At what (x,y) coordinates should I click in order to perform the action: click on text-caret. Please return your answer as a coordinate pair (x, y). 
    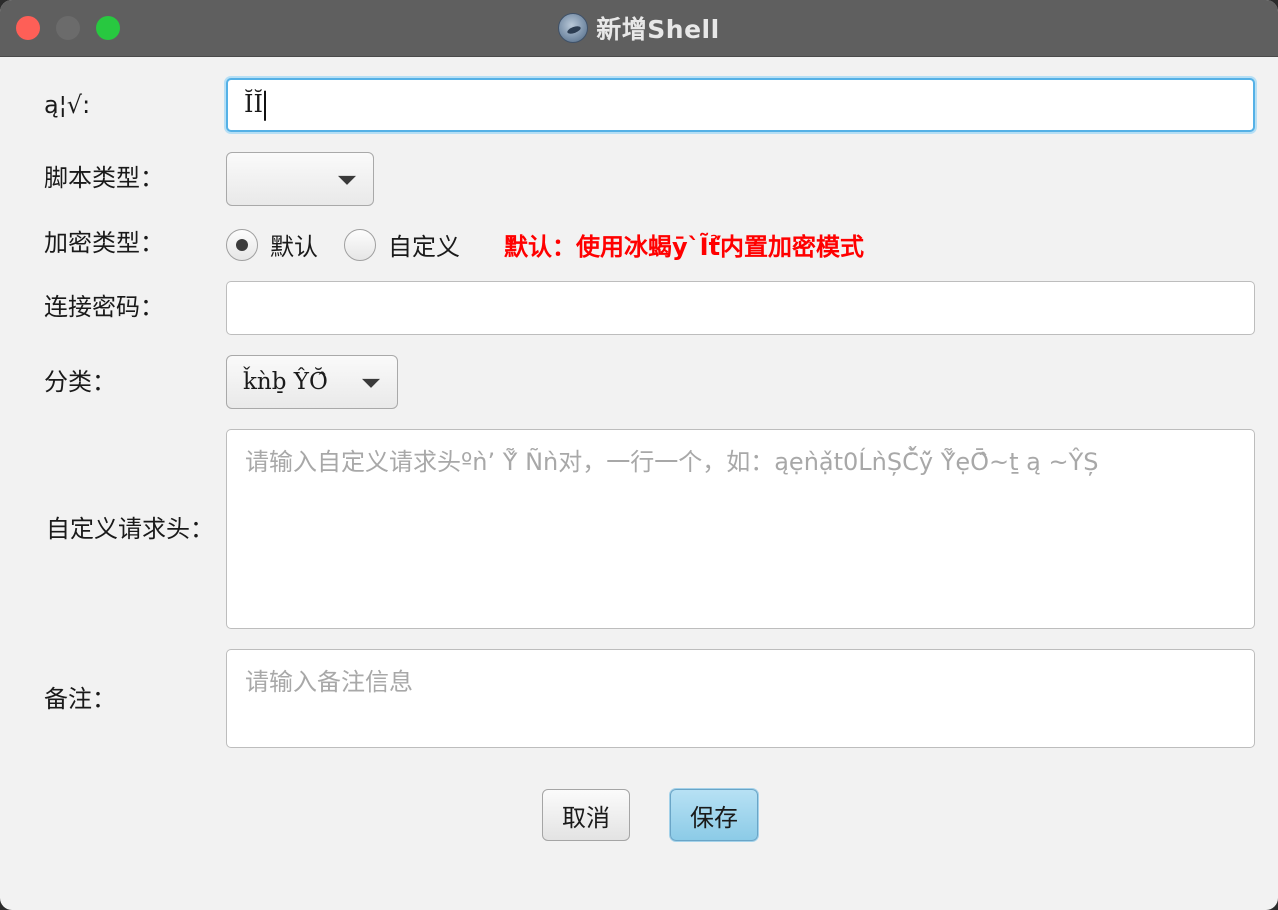
    Looking at the image, I should click on (264, 105).